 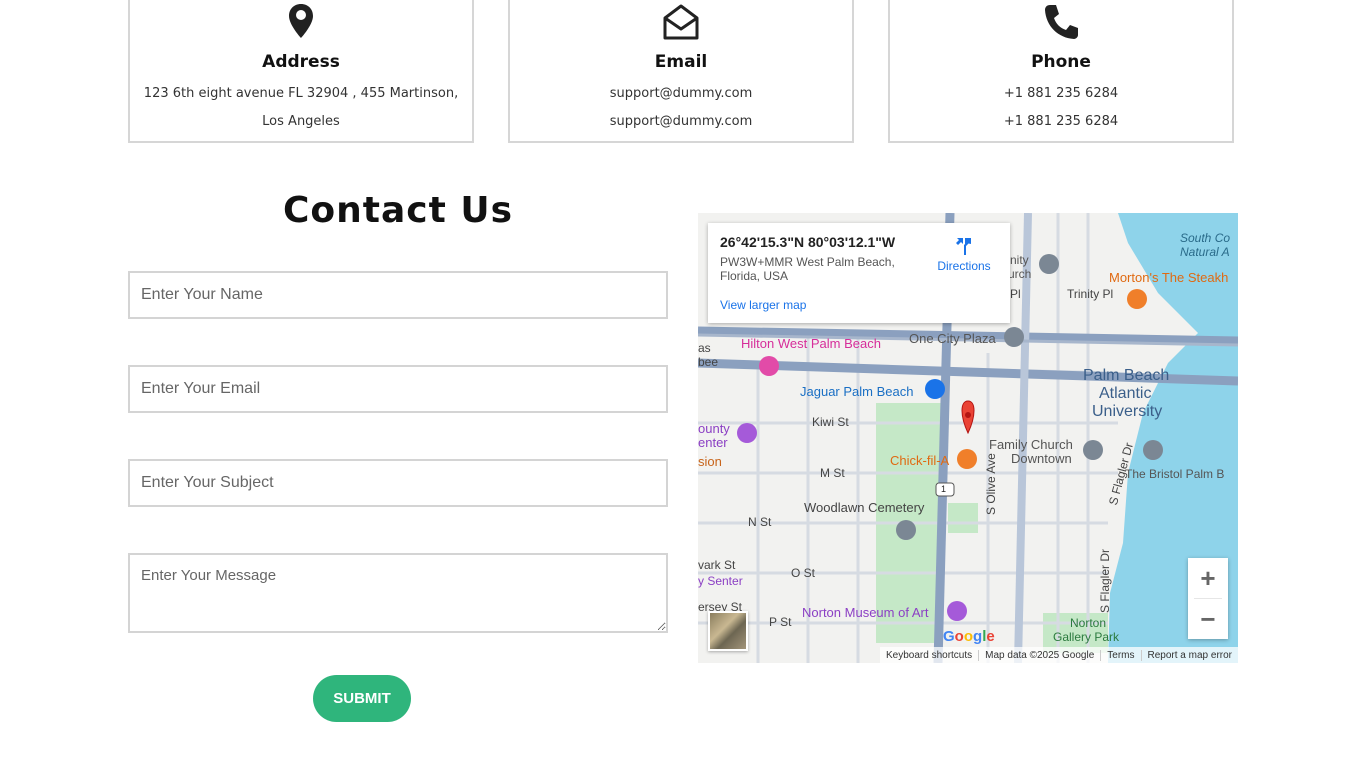 I want to click on submit-button: SUBMIT, so click(x=362, y=698).